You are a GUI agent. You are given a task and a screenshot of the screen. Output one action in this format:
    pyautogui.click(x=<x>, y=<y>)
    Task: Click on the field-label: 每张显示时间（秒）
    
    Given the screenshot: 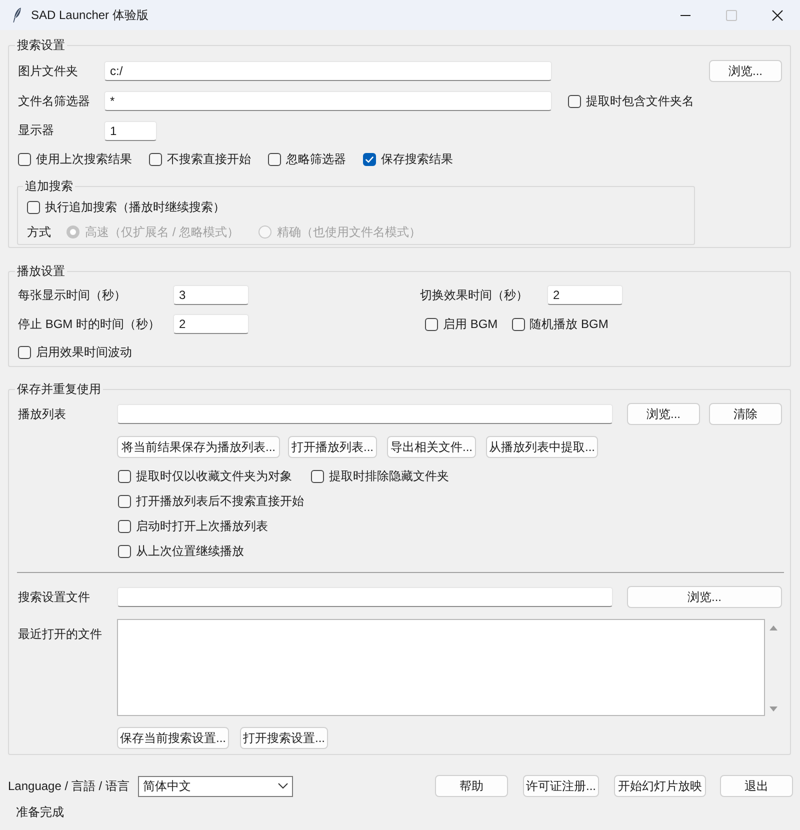 What is the action you would take?
    pyautogui.click(x=72, y=295)
    